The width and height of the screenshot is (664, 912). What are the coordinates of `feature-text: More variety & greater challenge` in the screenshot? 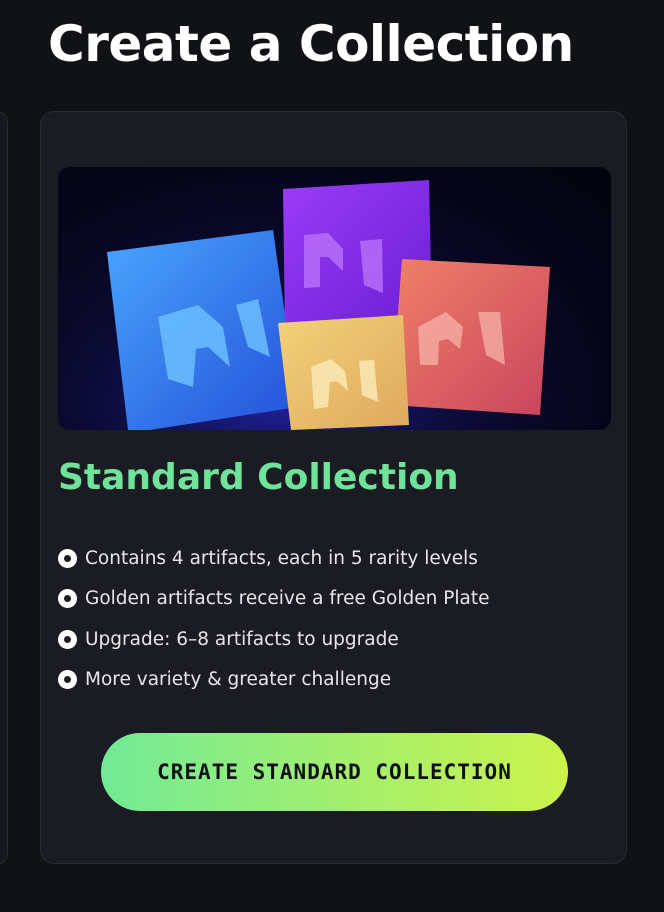 It's located at (238, 680).